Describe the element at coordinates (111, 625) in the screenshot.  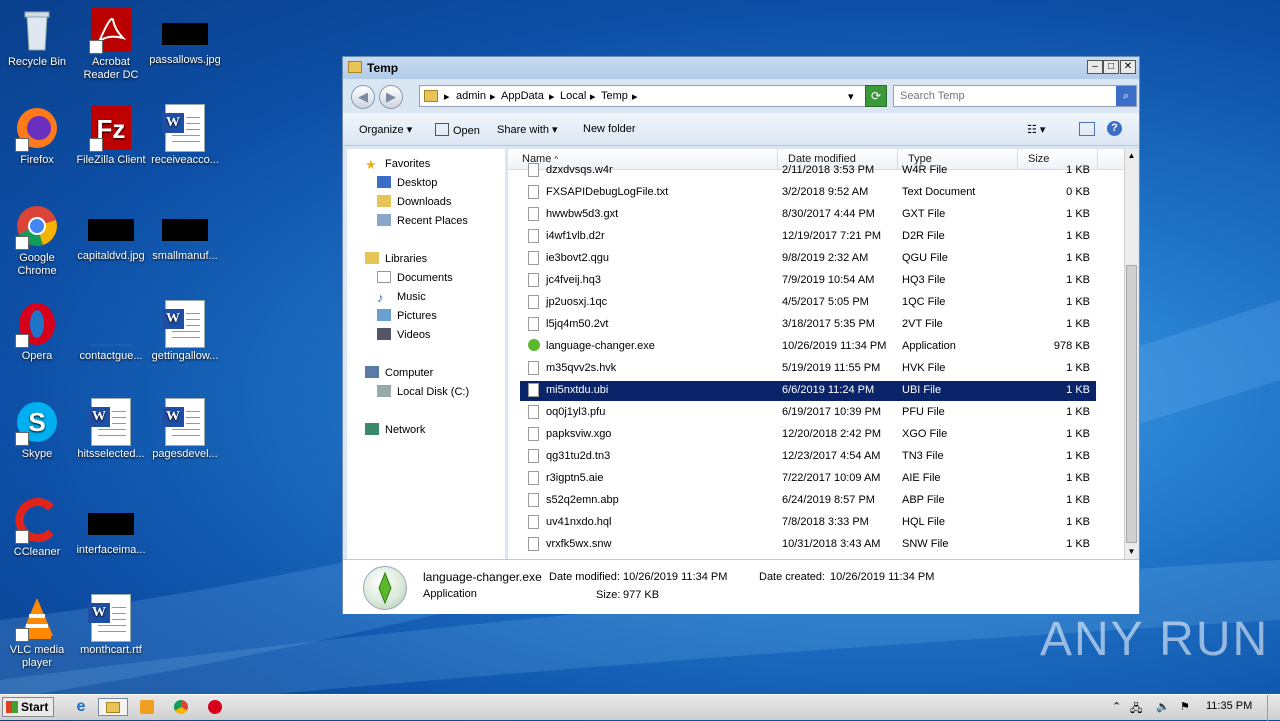
I see `desktop-icon-monthcart: W monthcart.rtf` at that location.